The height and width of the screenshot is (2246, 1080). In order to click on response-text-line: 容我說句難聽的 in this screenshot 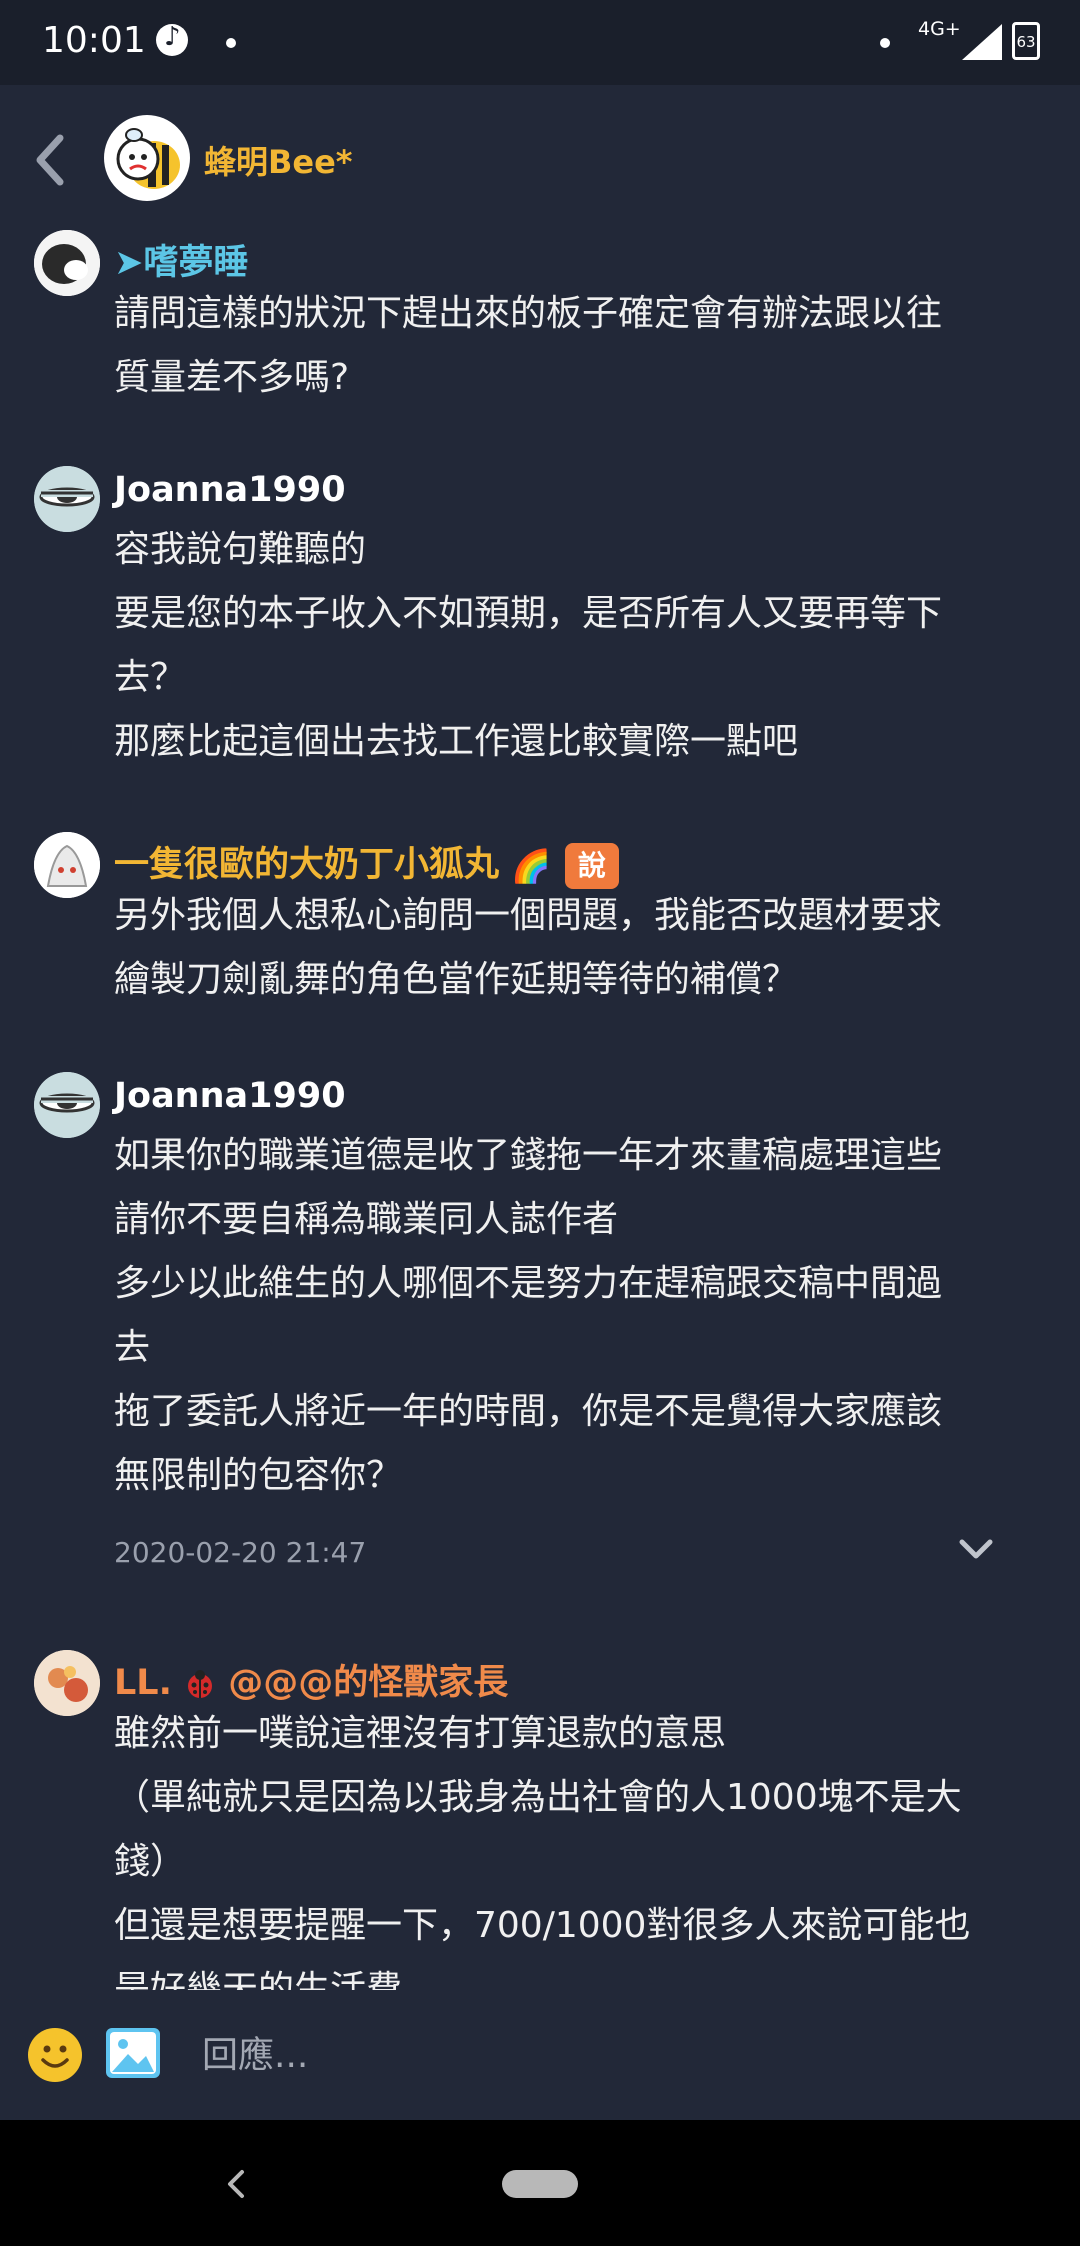, I will do `click(240, 549)`.